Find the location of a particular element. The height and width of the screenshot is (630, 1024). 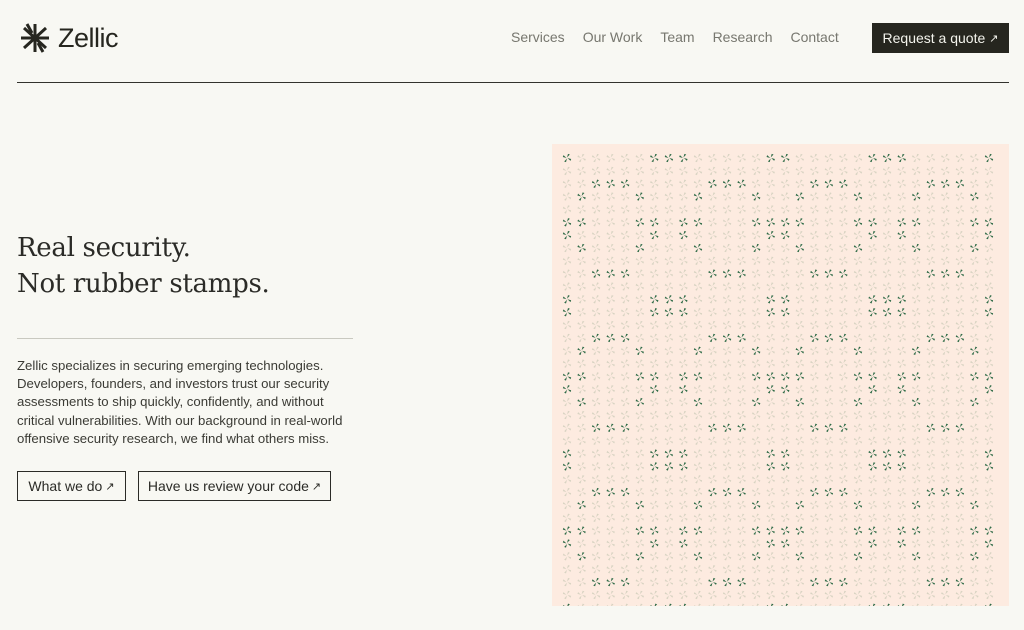

what-we-do-button: What we do ↗ is located at coordinates (71, 486).